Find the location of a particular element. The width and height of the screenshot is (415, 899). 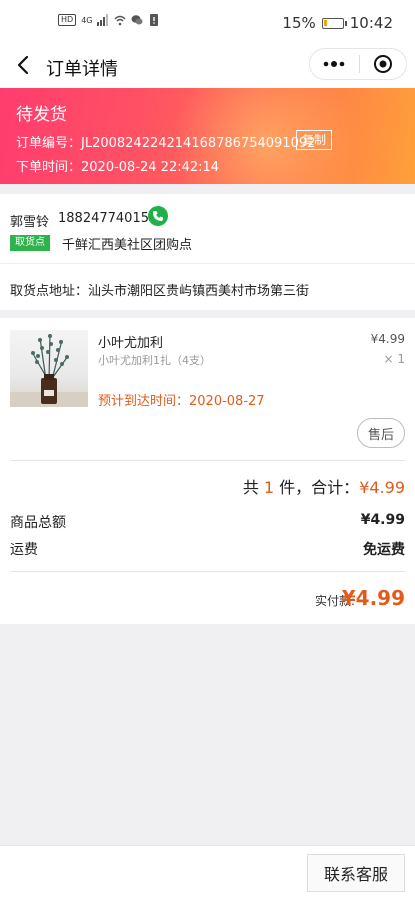

clock: 10:42 is located at coordinates (371, 23).